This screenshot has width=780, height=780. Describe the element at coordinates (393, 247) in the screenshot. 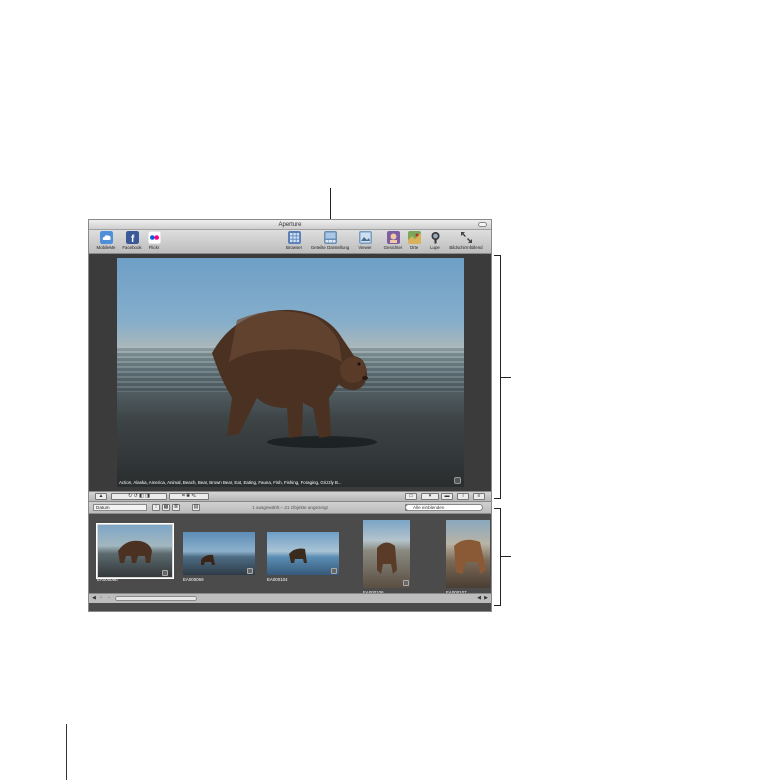

I see `faces-label: Gesichter` at that location.